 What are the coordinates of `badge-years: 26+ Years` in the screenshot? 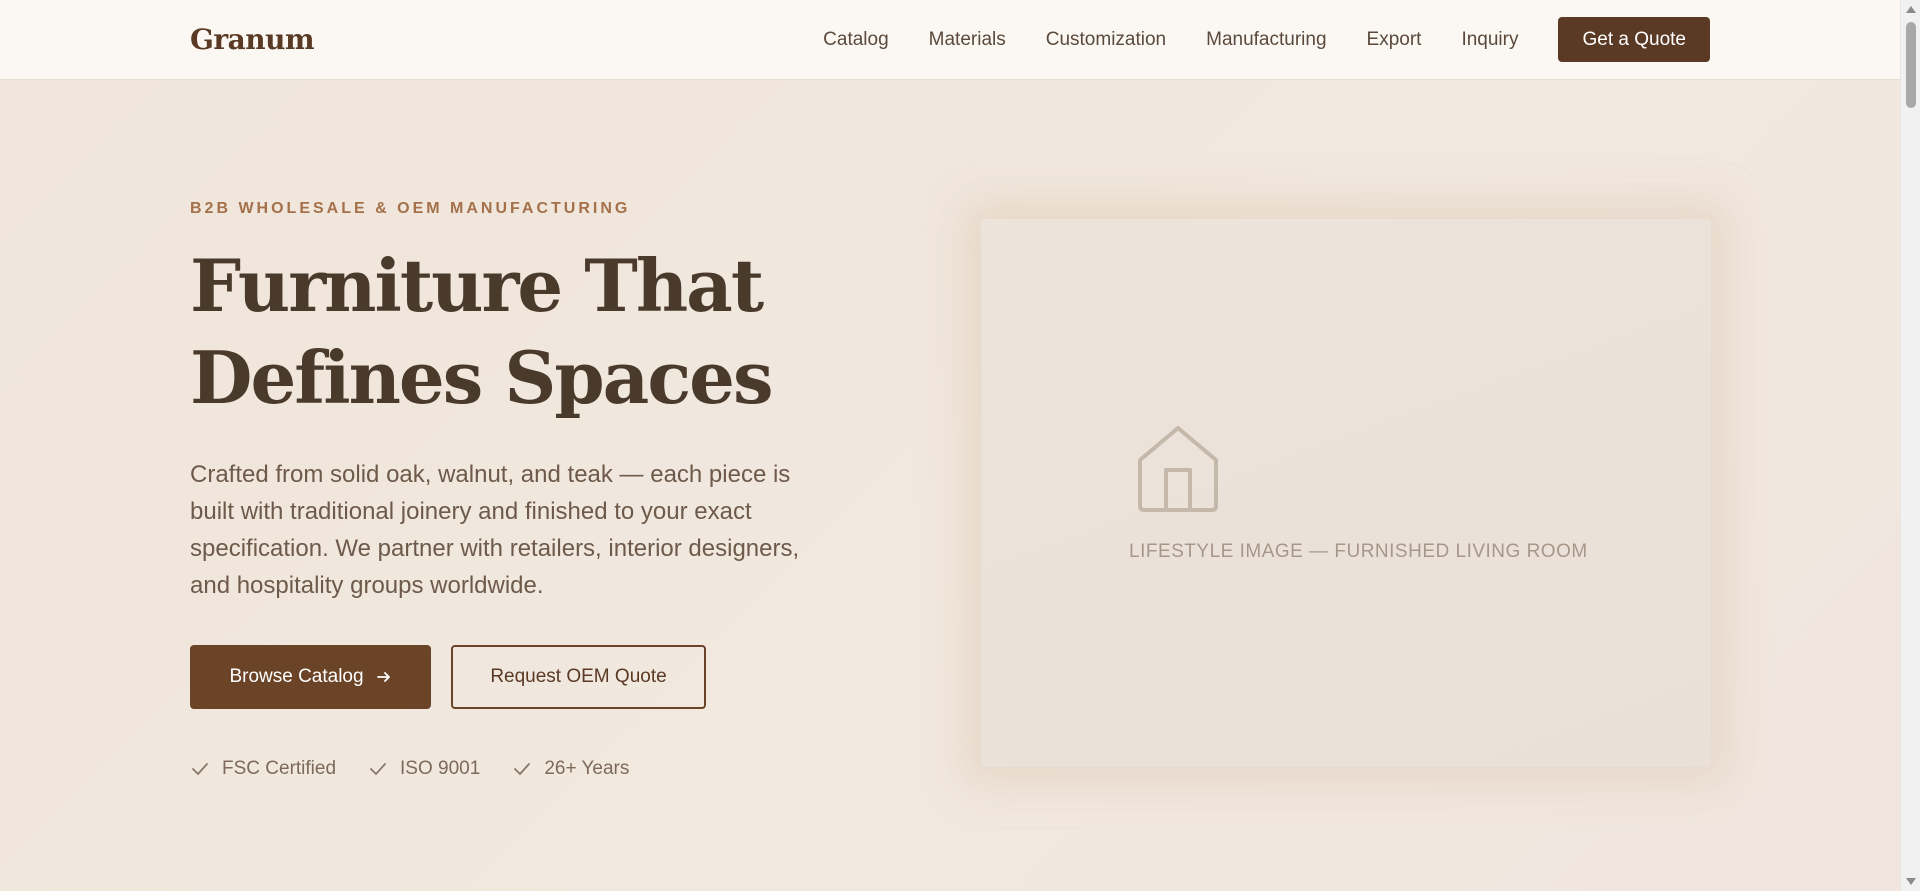 It's located at (570, 769).